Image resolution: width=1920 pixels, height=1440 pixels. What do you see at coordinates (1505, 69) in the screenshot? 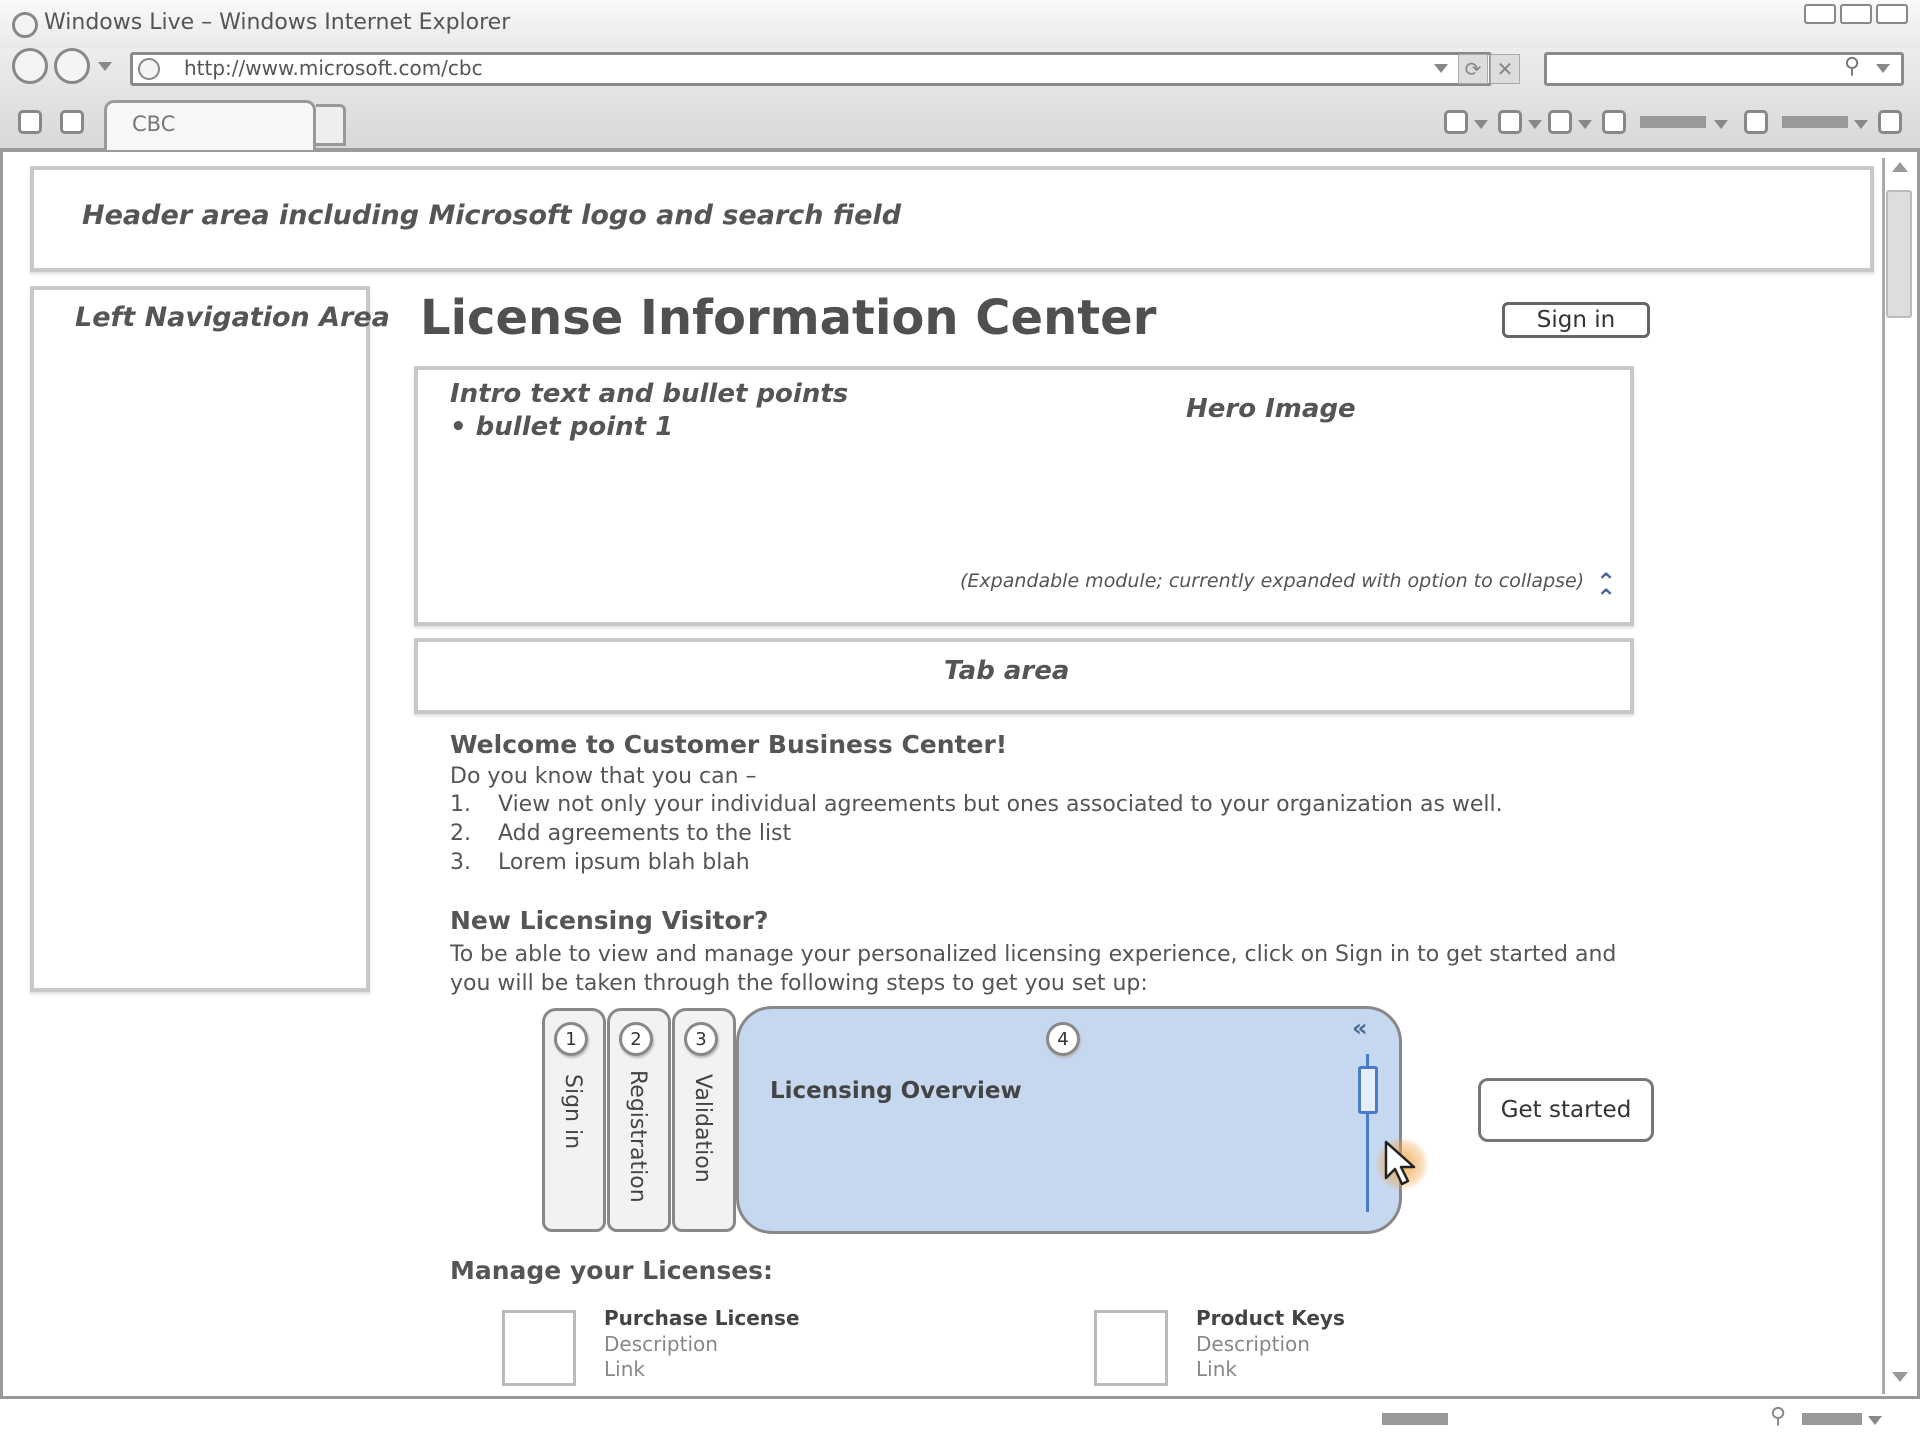
I see `stop-icon: ✕` at bounding box center [1505, 69].